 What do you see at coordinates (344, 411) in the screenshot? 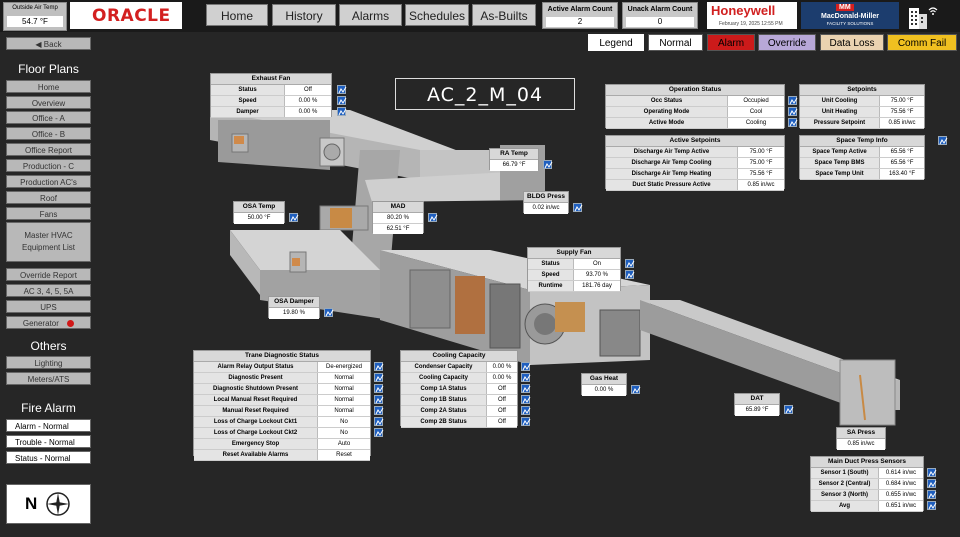
I see `trane-row-value: Normal` at bounding box center [344, 411].